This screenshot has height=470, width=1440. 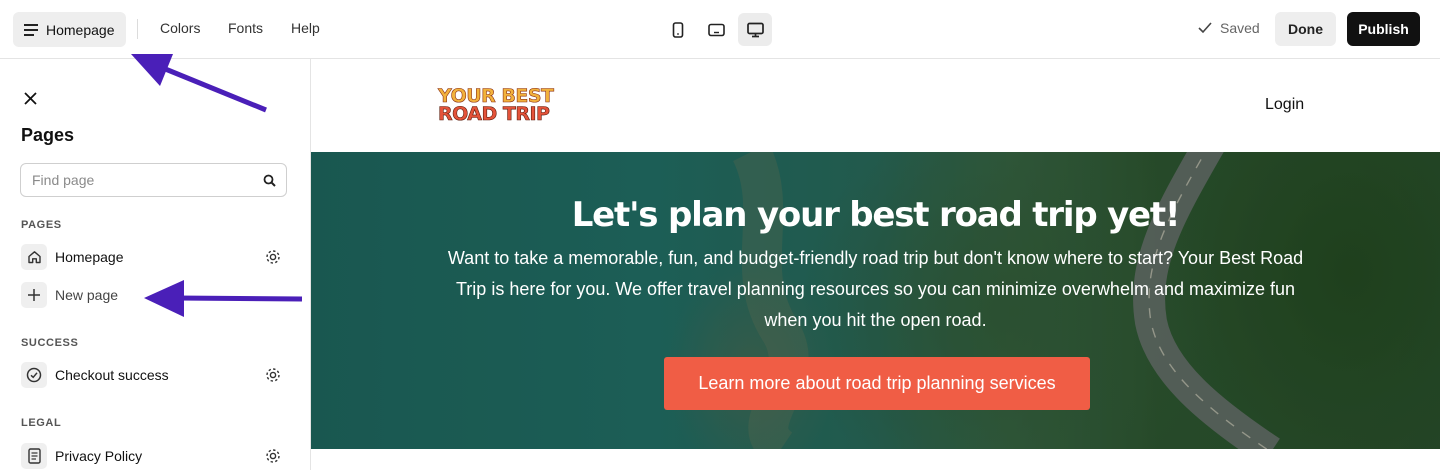 I want to click on document-icon, so click(x=34, y=456).